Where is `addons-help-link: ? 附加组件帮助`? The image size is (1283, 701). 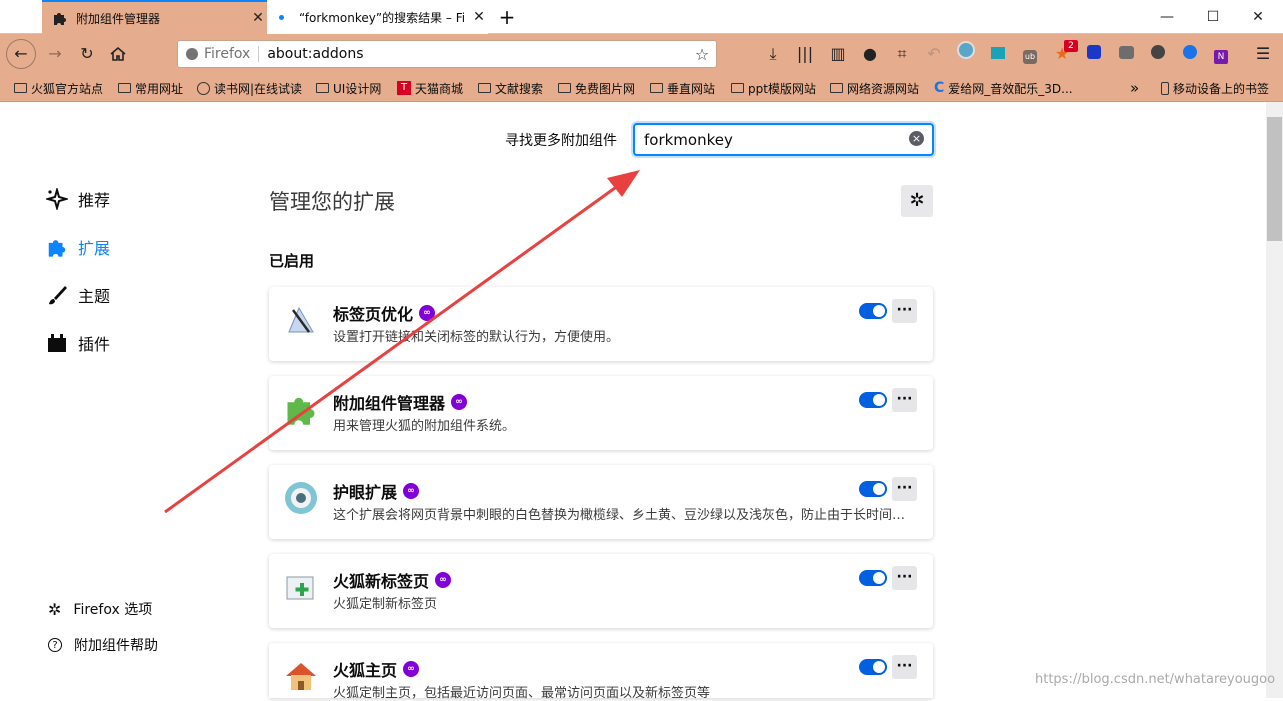
addons-help-link: ? 附加组件帮助 is located at coordinates (103, 645).